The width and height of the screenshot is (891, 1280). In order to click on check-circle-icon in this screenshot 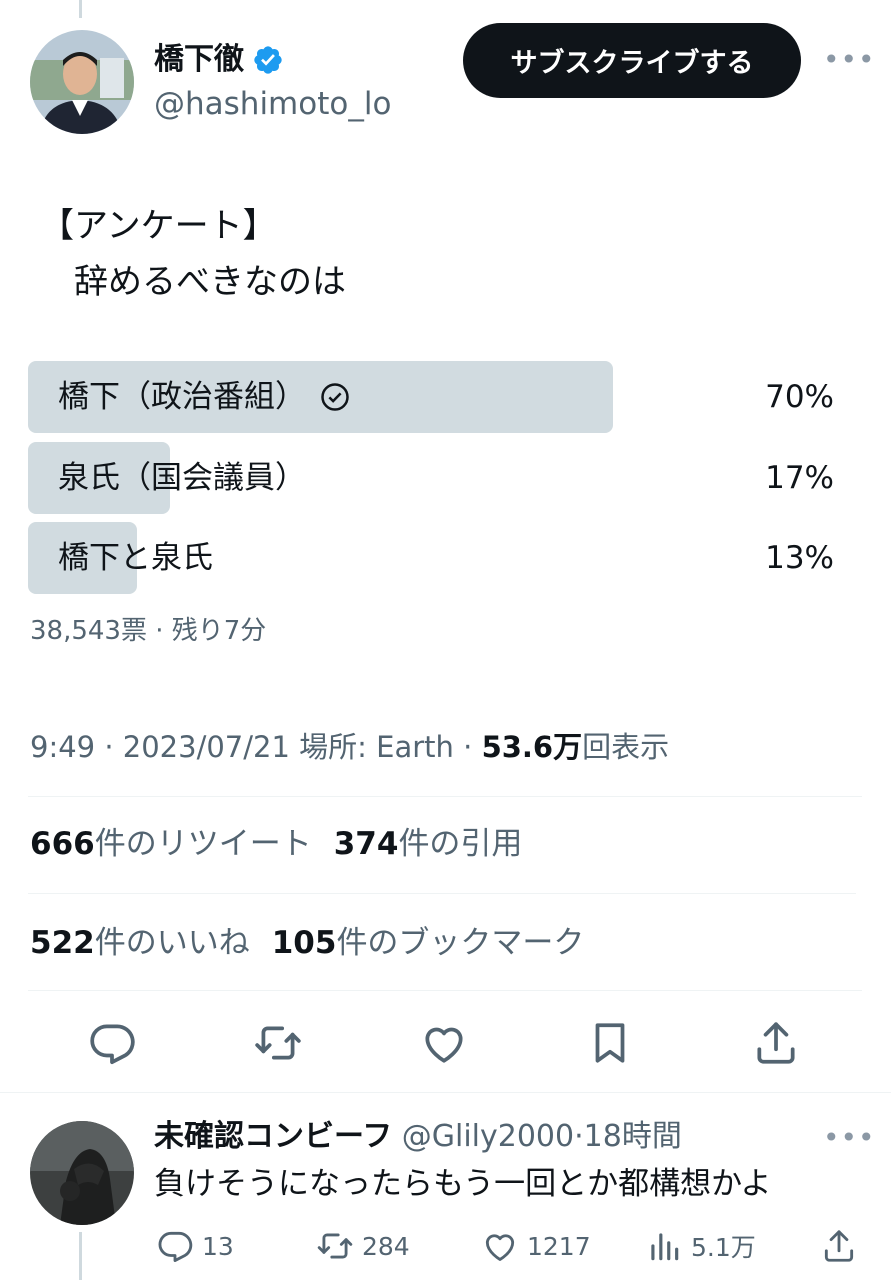, I will do `click(335, 397)`.